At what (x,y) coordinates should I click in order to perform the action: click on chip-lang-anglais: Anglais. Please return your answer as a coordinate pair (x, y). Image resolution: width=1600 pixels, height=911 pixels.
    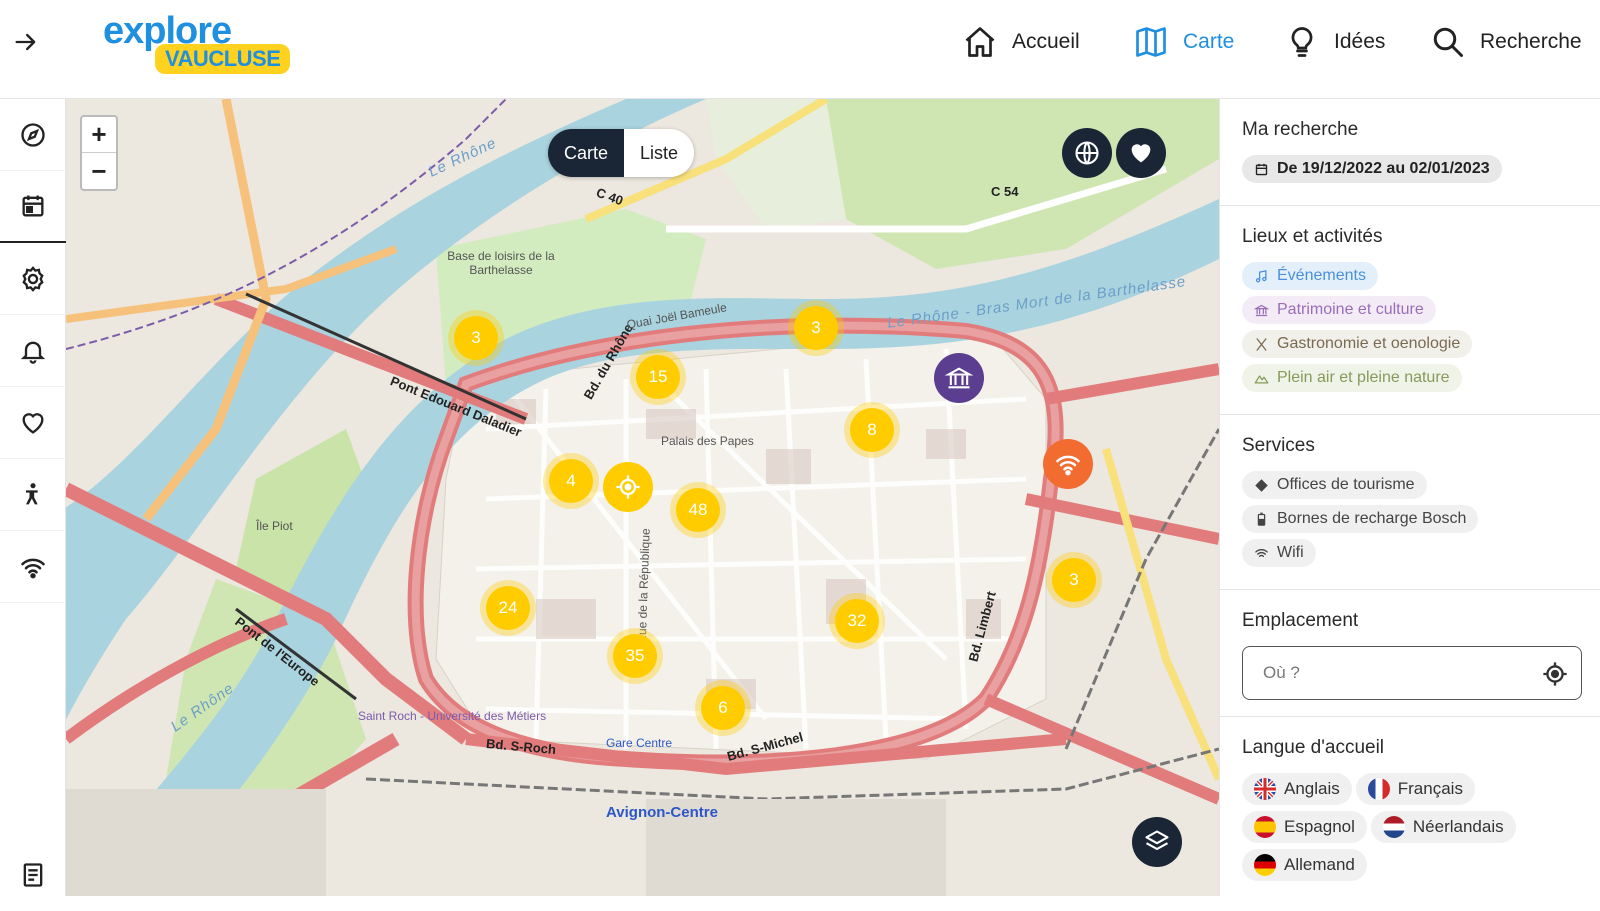
    Looking at the image, I should click on (1297, 789).